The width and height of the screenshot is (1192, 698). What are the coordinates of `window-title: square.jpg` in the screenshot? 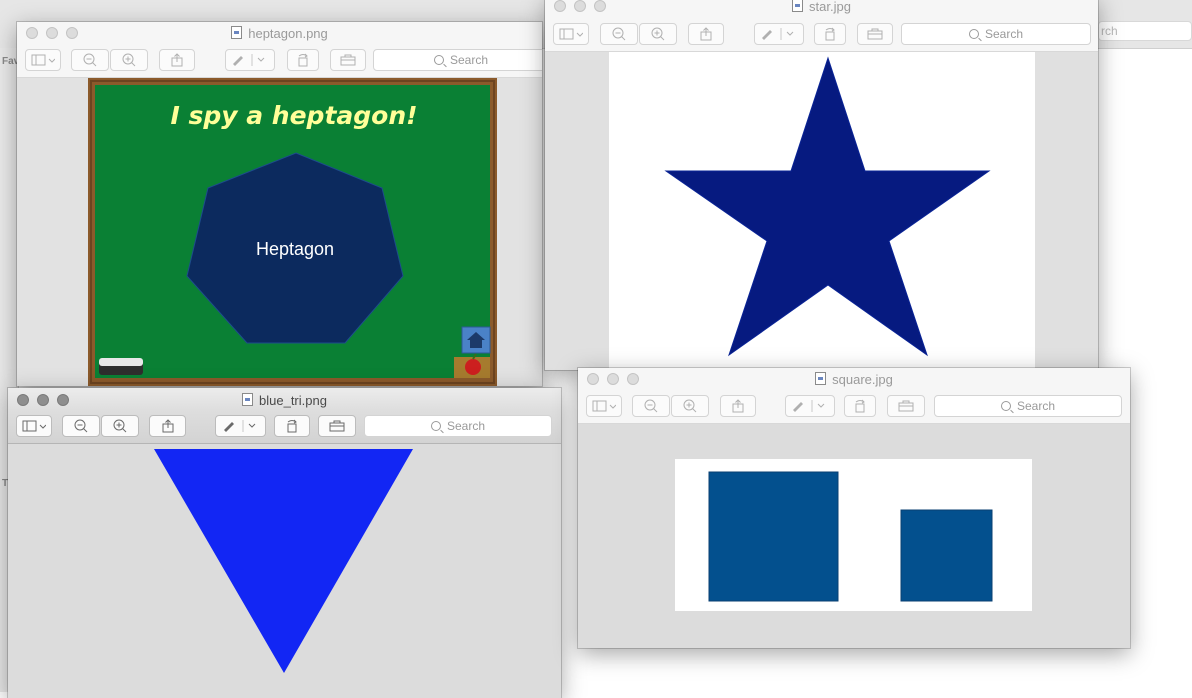 It's located at (854, 379).